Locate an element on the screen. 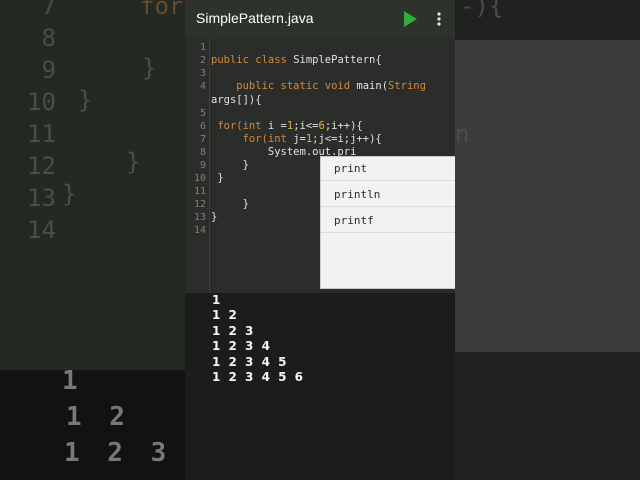 Image resolution: width=640 pixels, height=480 pixels. code-line: for(int j=1;j<=i;j++){ is located at coordinates (296, 139).